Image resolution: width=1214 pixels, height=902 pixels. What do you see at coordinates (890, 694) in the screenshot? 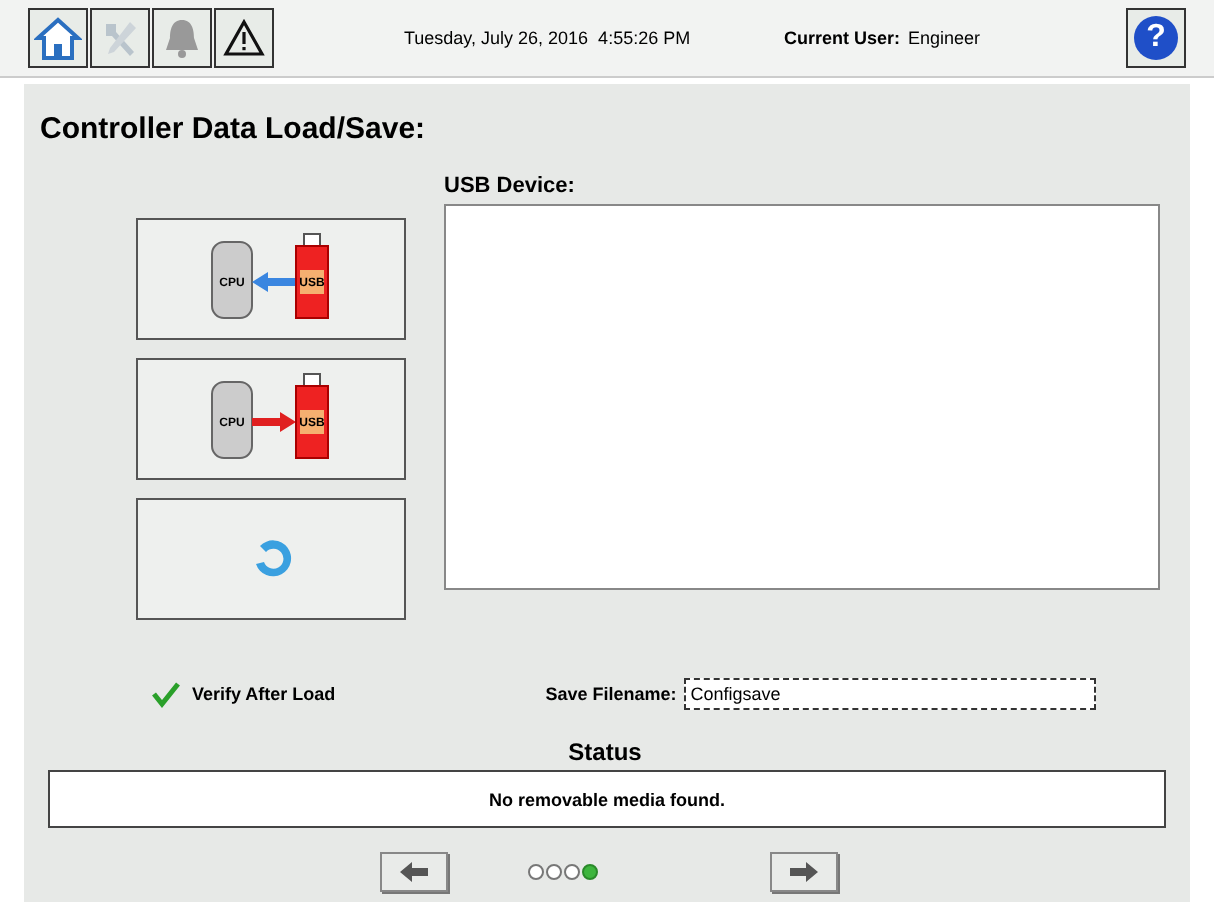
I see `save-filename-field: Configsave` at bounding box center [890, 694].